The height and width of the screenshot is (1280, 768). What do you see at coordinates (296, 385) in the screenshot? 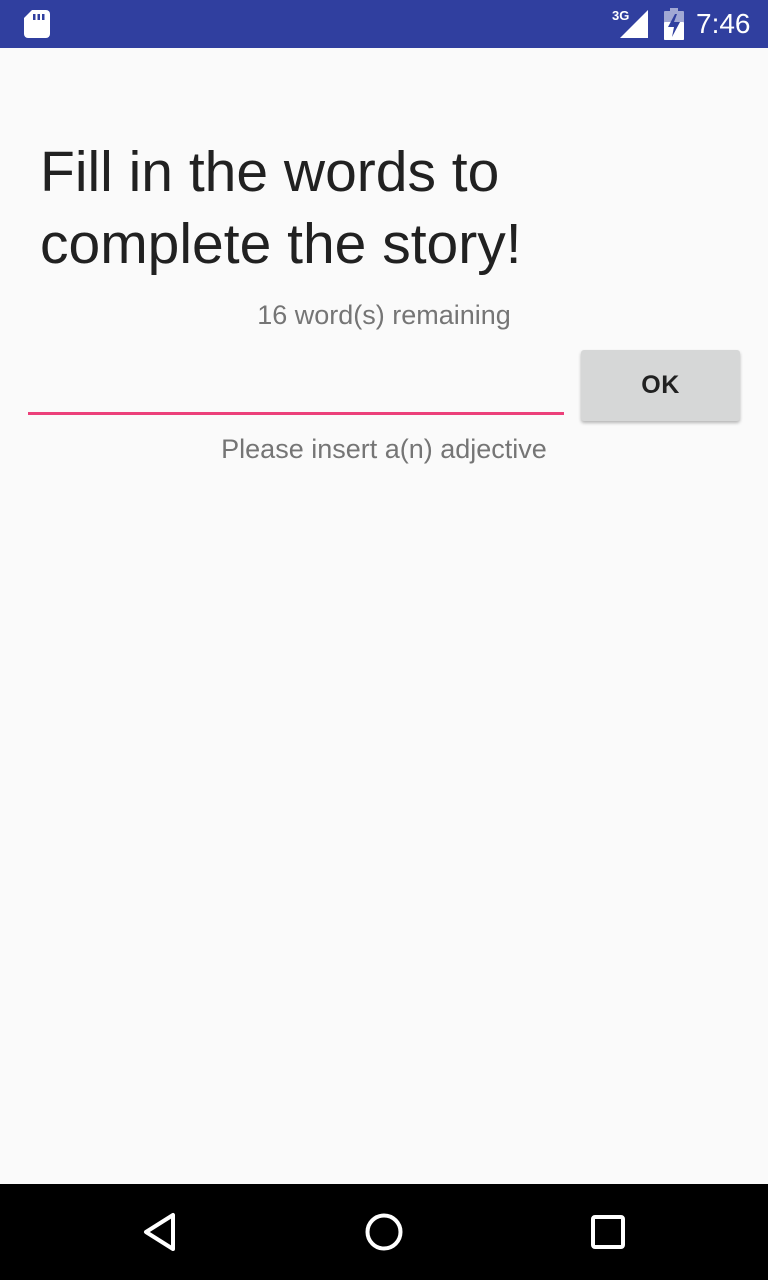
I see `word-input` at bounding box center [296, 385].